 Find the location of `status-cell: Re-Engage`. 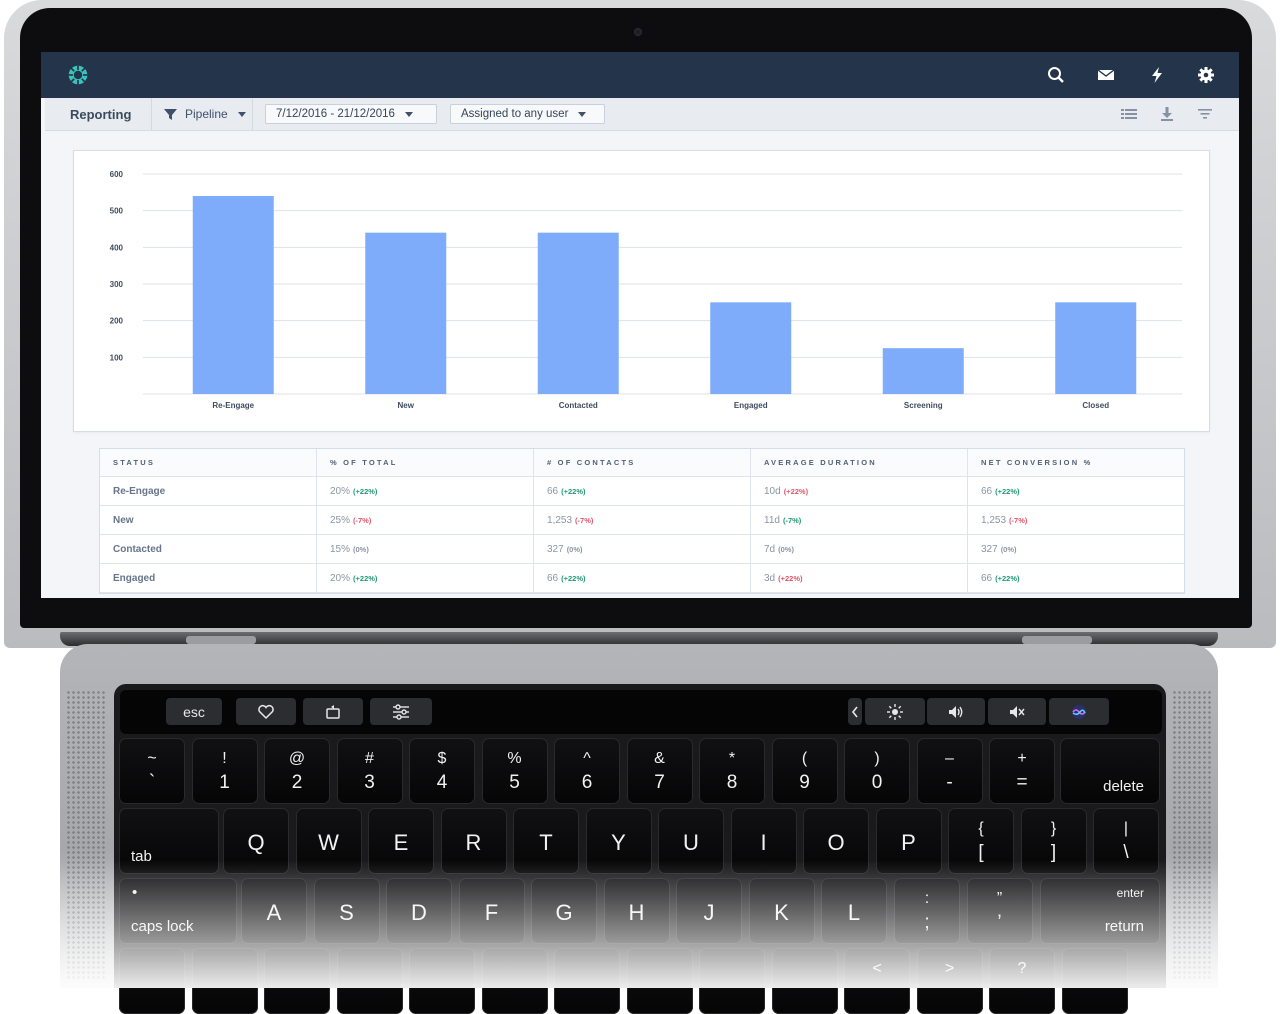

status-cell: Re-Engage is located at coordinates (208, 491).